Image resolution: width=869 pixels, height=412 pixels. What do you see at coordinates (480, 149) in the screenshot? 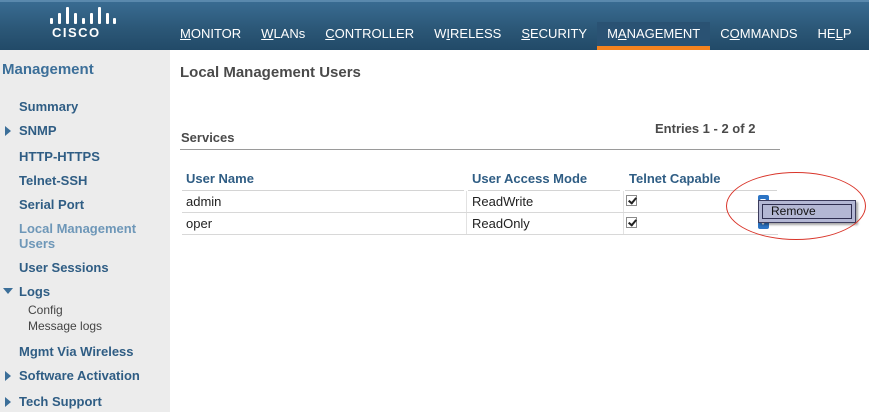
I see `section-divider` at bounding box center [480, 149].